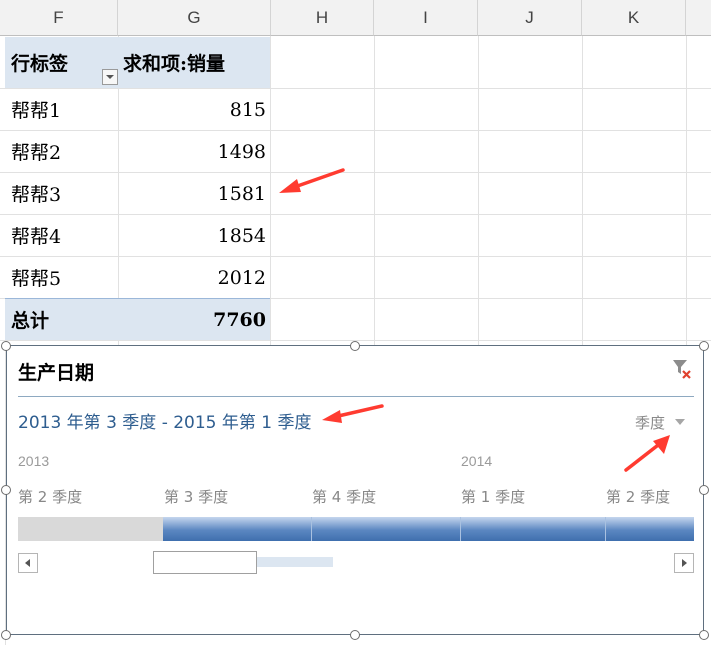 The height and width of the screenshot is (645, 711). What do you see at coordinates (196, 497) in the screenshot?
I see `timeline-quarter-label: 第 3 季度` at bounding box center [196, 497].